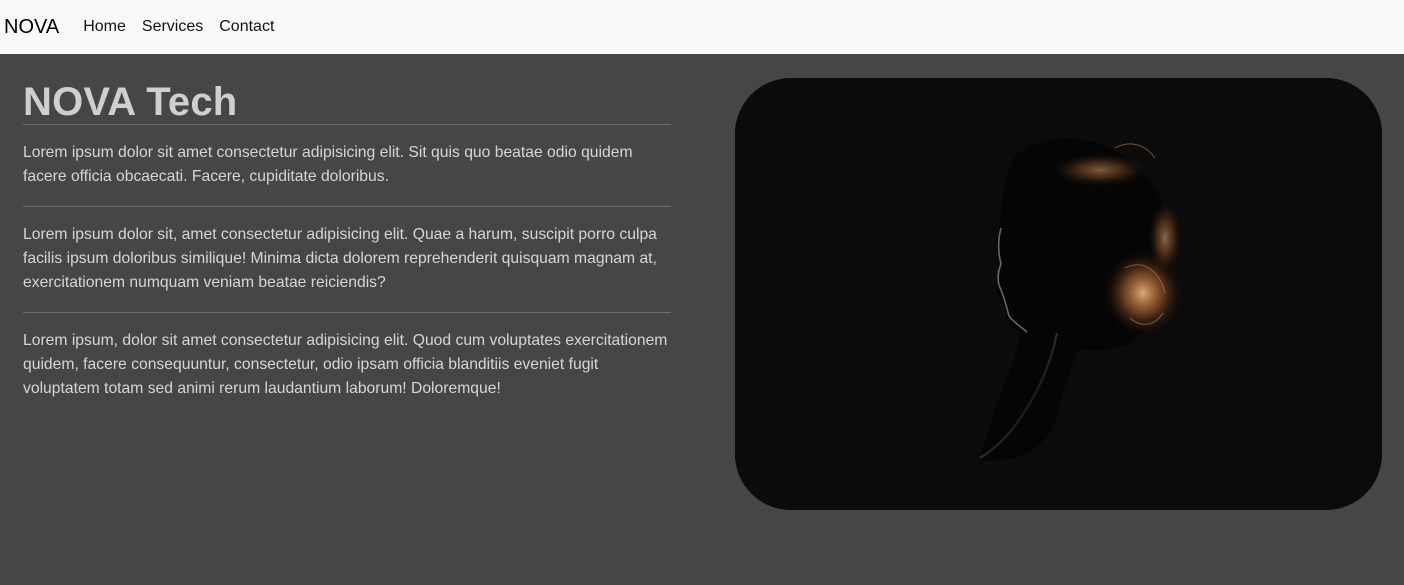 Image resolution: width=1404 pixels, height=585 pixels. What do you see at coordinates (702, 27) in the screenshot?
I see `navbar: NOVA Home Services Contact` at bounding box center [702, 27].